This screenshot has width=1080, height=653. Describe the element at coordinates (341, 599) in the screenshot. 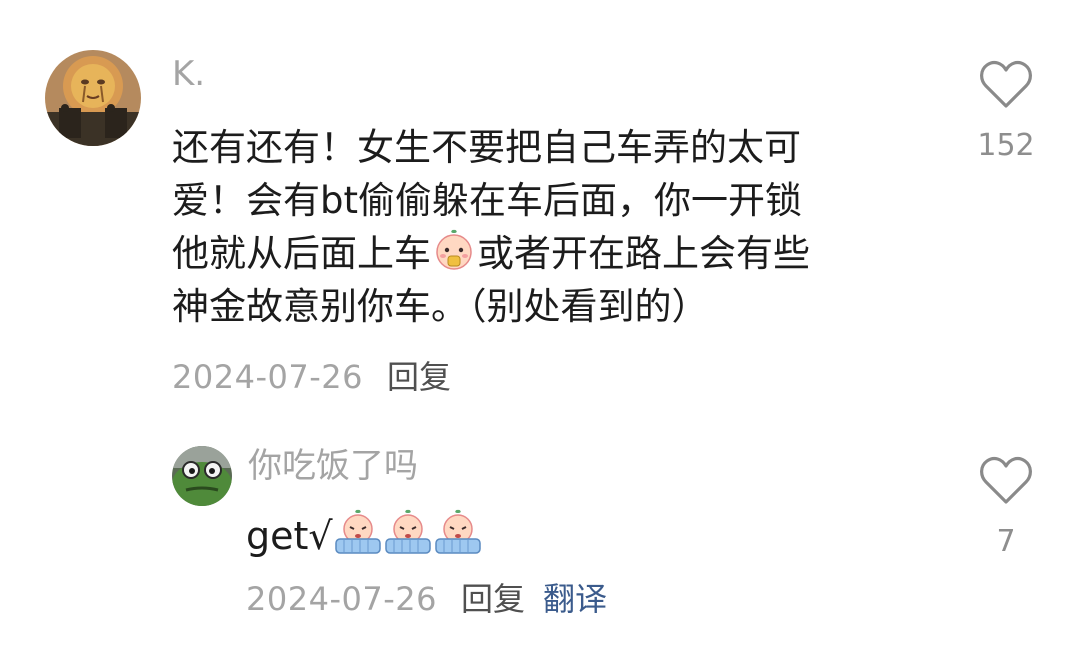

I see `reply-date: 2024-07-26` at that location.